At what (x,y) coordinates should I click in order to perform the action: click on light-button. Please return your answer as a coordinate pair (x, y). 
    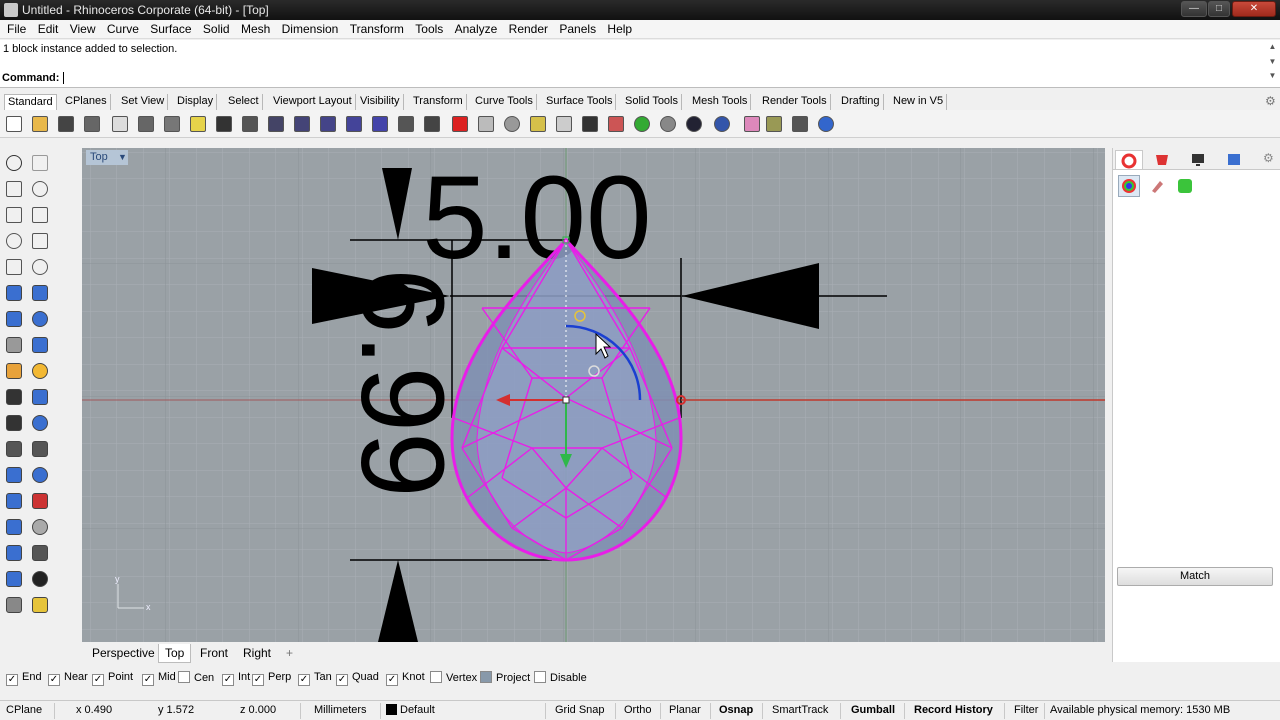
    Looking at the image, I should click on (752, 124).